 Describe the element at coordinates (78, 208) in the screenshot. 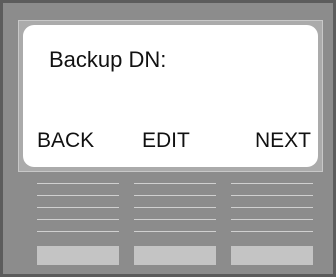

I see `key-label-lines-left` at that location.